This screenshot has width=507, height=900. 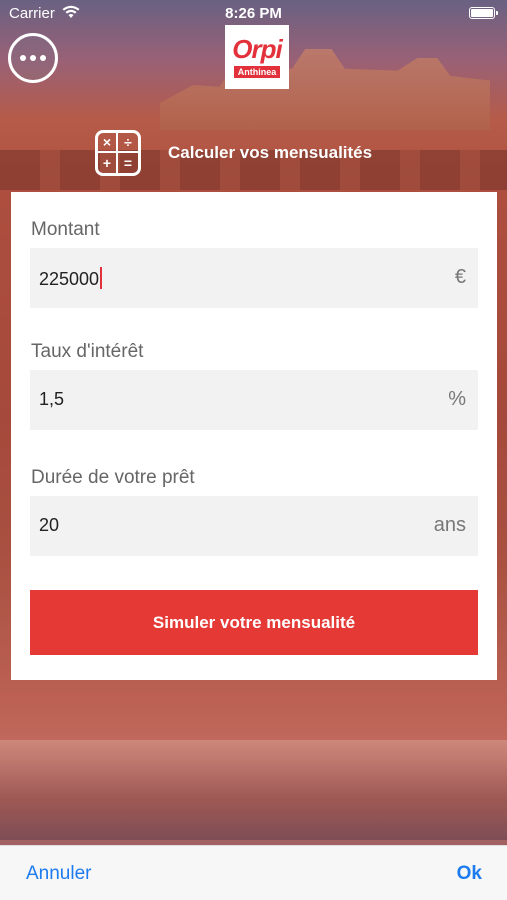 I want to click on taux-label: Taux d'intérêt, so click(x=87, y=351).